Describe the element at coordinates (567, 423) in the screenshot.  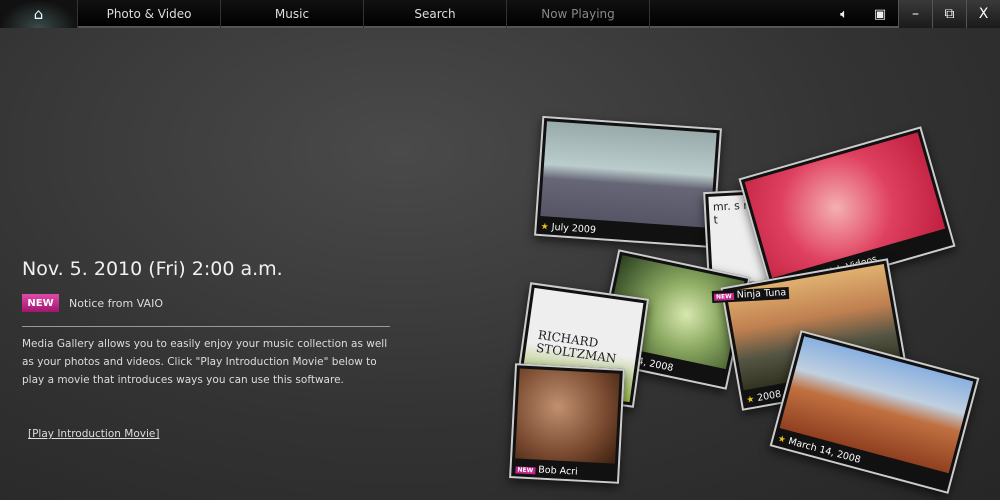
I see `gallery-item: NEW Bob Acri` at that location.